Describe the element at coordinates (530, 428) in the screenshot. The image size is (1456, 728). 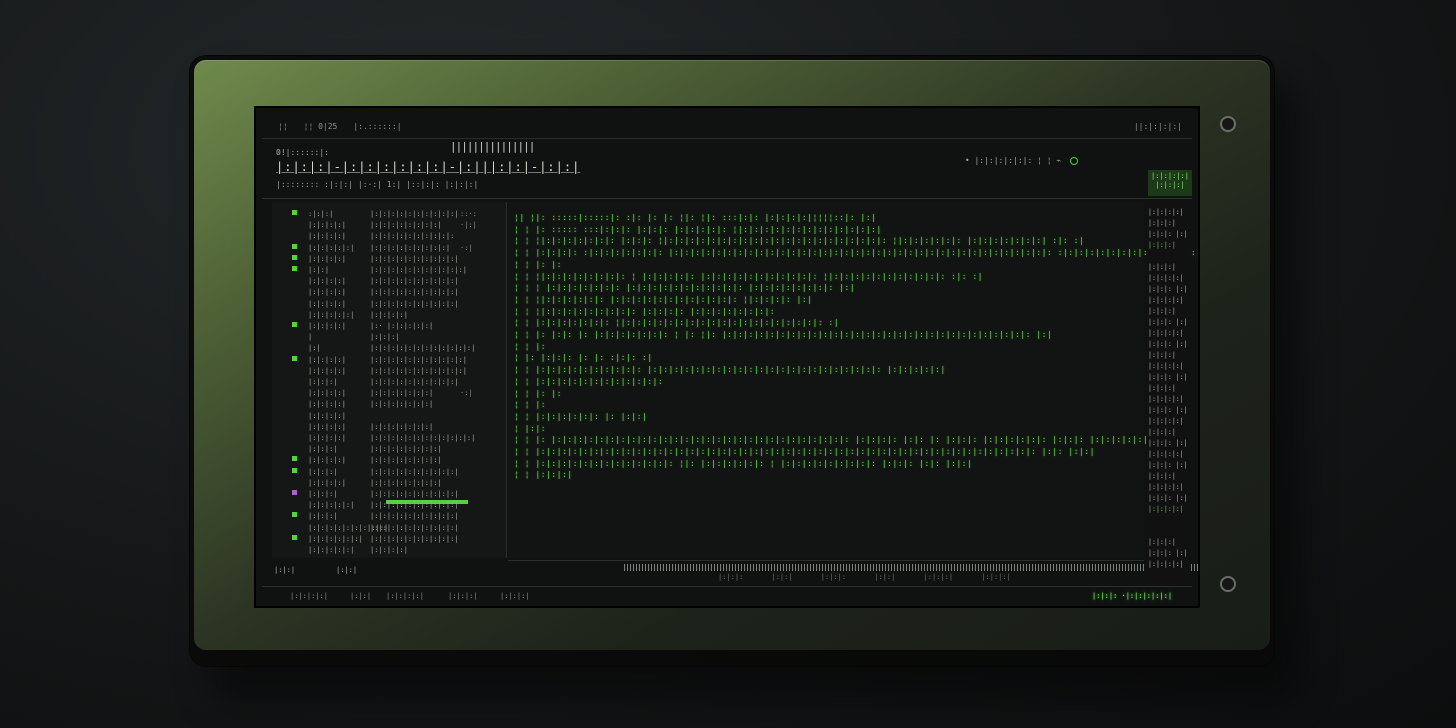
I see `code-line: ¦ |:|:` at that location.